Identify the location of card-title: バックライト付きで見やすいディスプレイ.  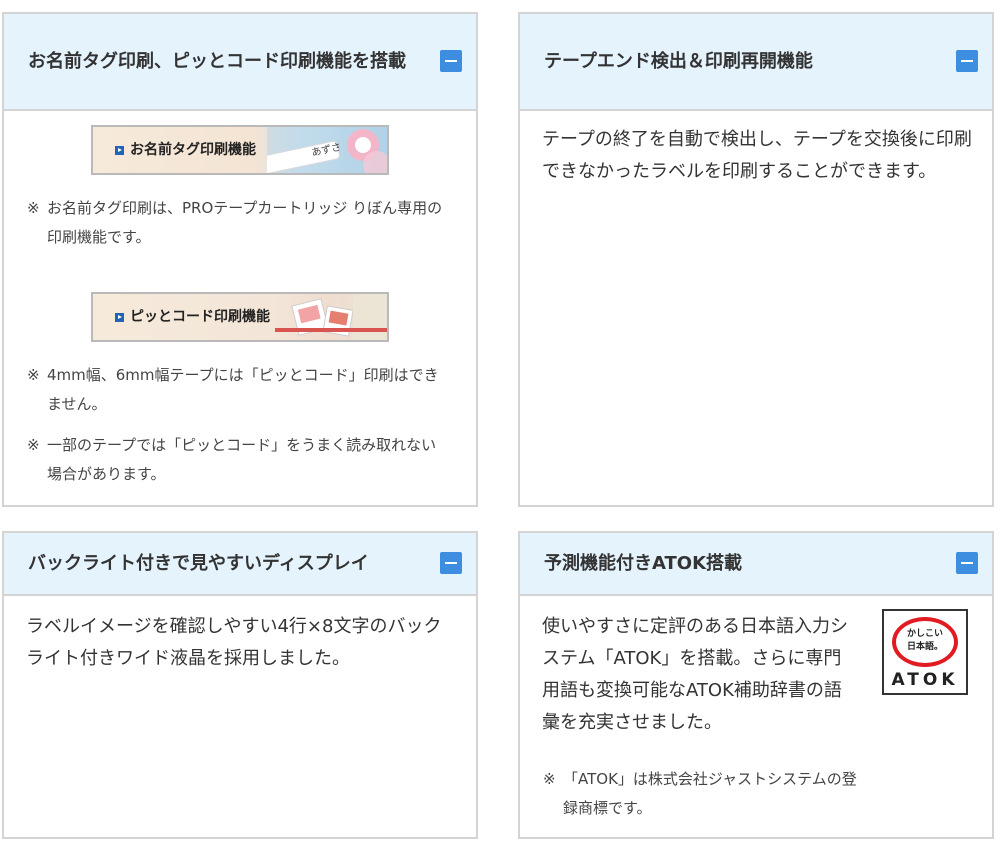
(198, 563).